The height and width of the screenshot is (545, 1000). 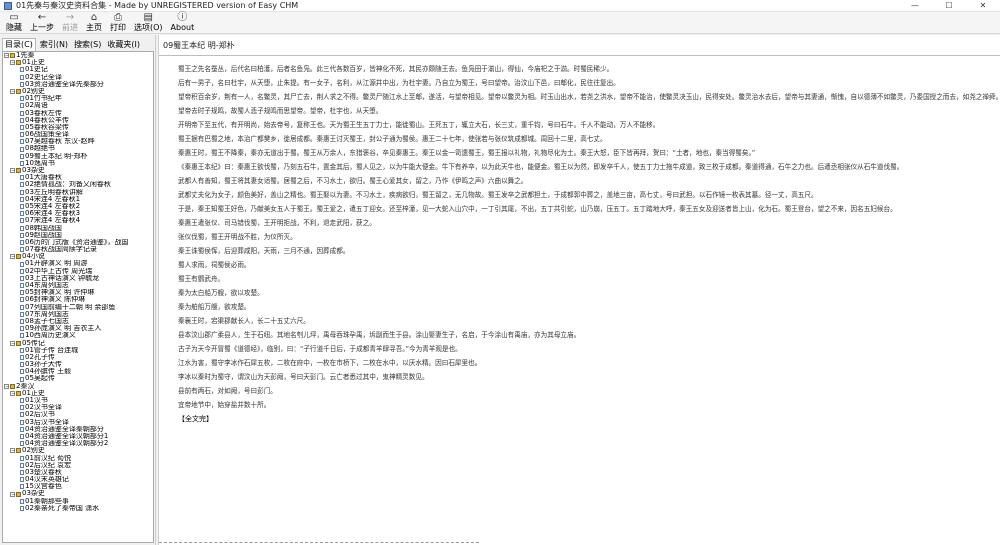 What do you see at coordinates (78, 148) in the screenshot?
I see `tree-page-item: 08越绝书` at bounding box center [78, 148].